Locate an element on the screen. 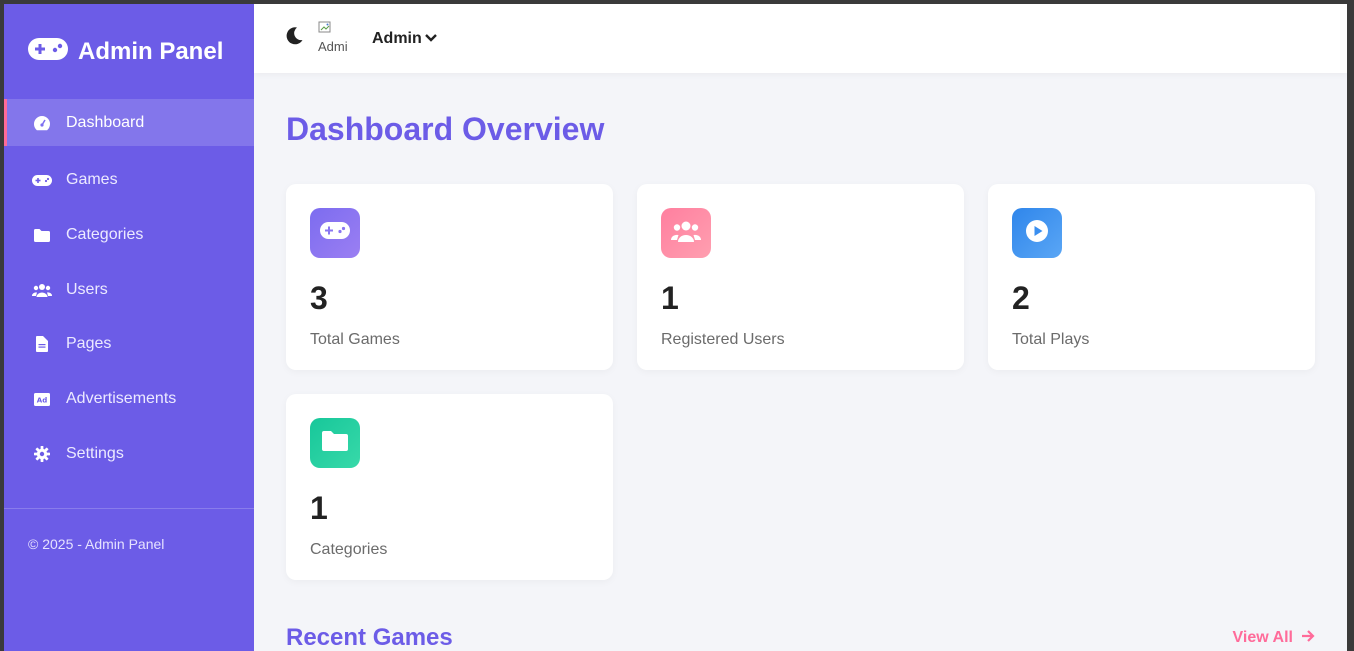 This screenshot has height=651, width=1354. recent-games-header: Recent Games View All is located at coordinates (800, 637).